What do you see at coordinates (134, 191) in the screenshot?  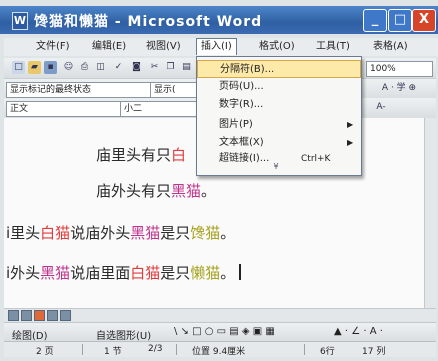 I see `doc-text: 庙外头有只` at bounding box center [134, 191].